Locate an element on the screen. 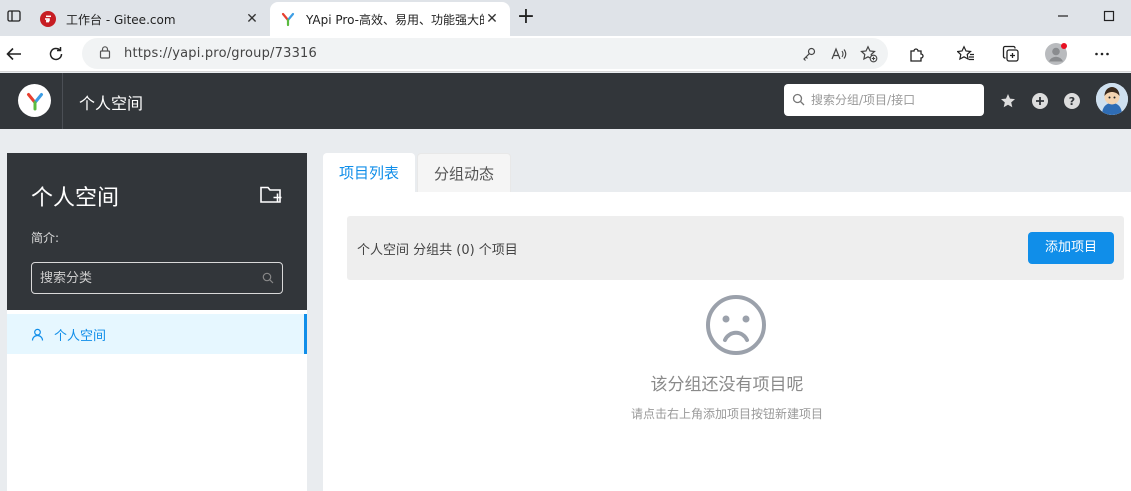  header-divider is located at coordinates (62, 101).